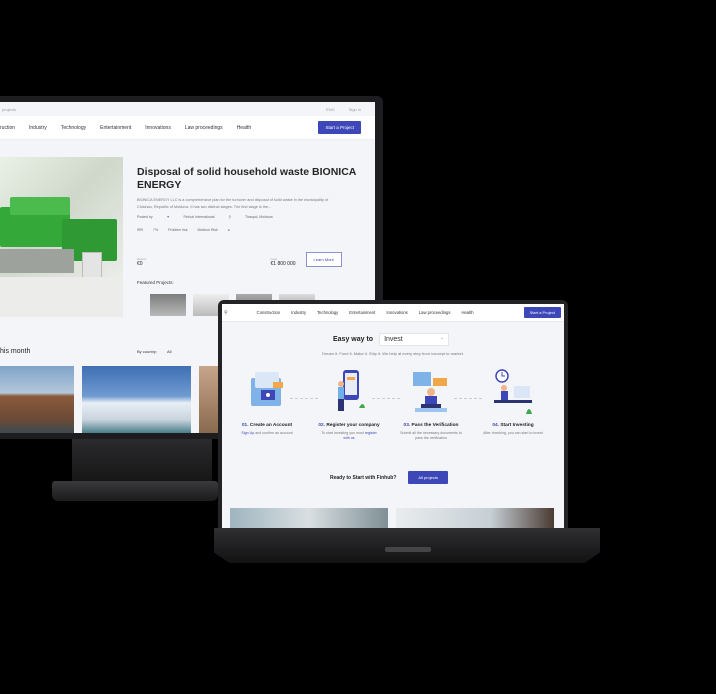 The image size is (716, 694). Describe the element at coordinates (392, 518) in the screenshot. I see `photo-strip` at that location.